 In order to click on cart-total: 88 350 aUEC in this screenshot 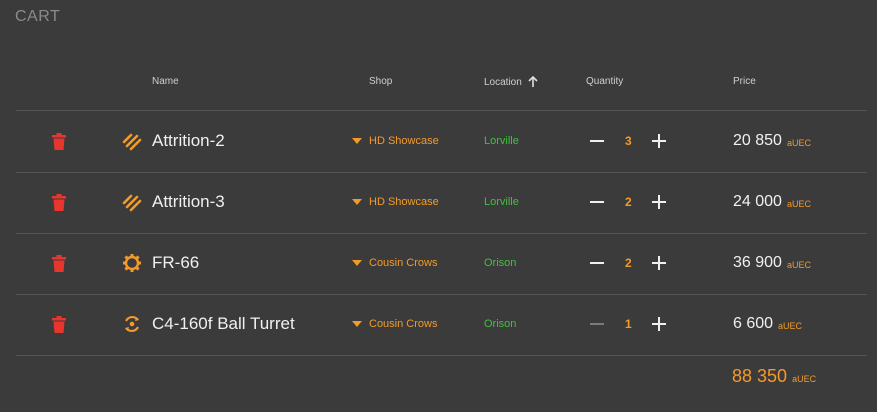, I will do `click(774, 376)`.